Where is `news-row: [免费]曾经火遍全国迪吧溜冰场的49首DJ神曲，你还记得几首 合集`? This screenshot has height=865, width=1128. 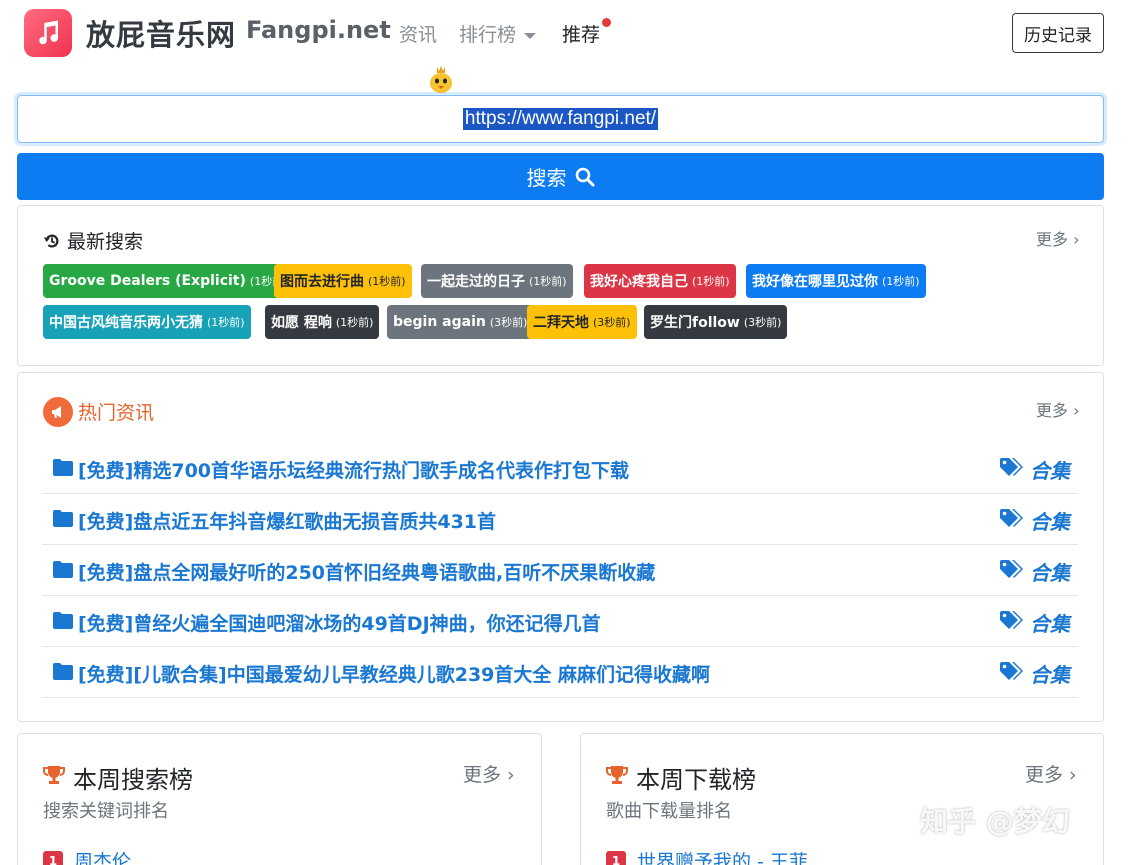
news-row: [免费]曾经火遍全国迪吧溜冰场的49首DJ神曲，你还记得几首 合集 is located at coordinates (560, 621).